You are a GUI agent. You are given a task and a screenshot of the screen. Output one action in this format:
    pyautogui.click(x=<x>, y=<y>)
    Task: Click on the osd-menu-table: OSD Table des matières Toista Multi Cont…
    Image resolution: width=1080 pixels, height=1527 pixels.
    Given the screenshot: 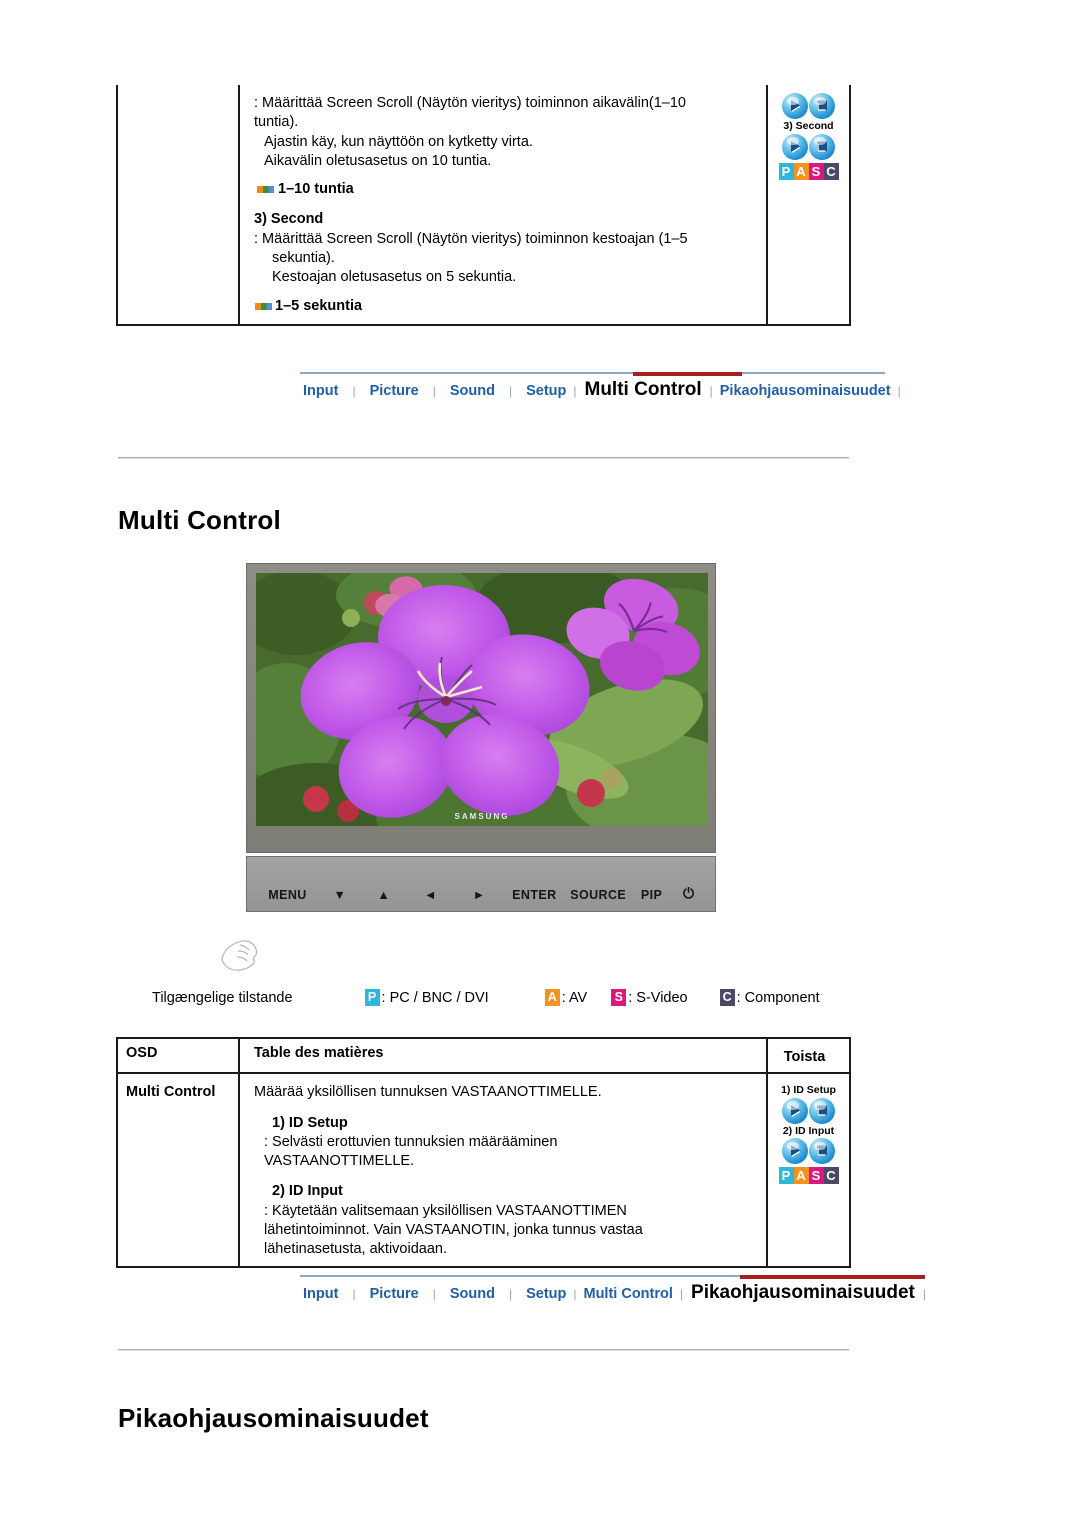 What is the action you would take?
    pyautogui.click(x=483, y=1152)
    